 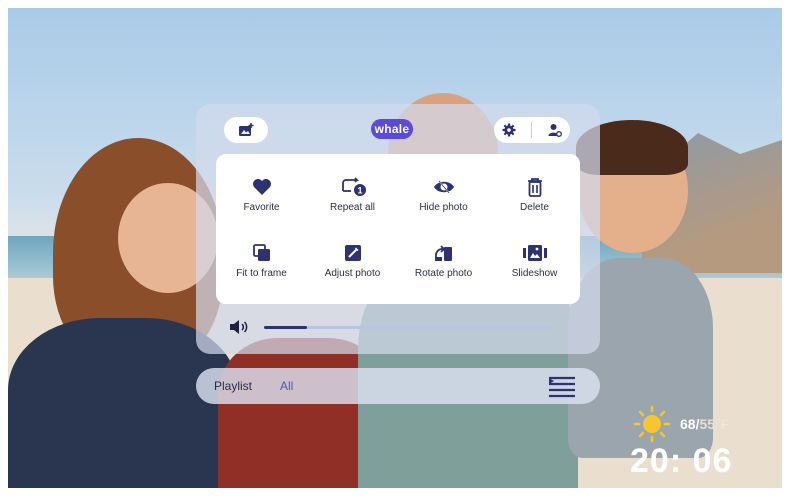 What do you see at coordinates (352, 273) in the screenshot?
I see `adjust-photo-label: Adjust photo` at bounding box center [352, 273].